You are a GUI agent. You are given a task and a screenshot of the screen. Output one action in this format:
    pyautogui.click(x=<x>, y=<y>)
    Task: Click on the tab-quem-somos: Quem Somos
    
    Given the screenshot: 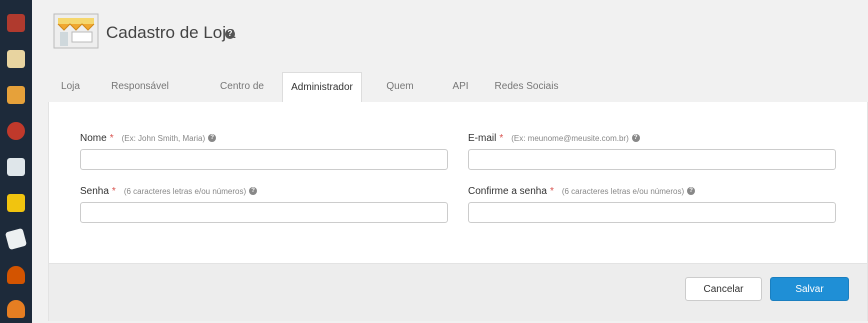 What is the action you would take?
    pyautogui.click(x=400, y=97)
    